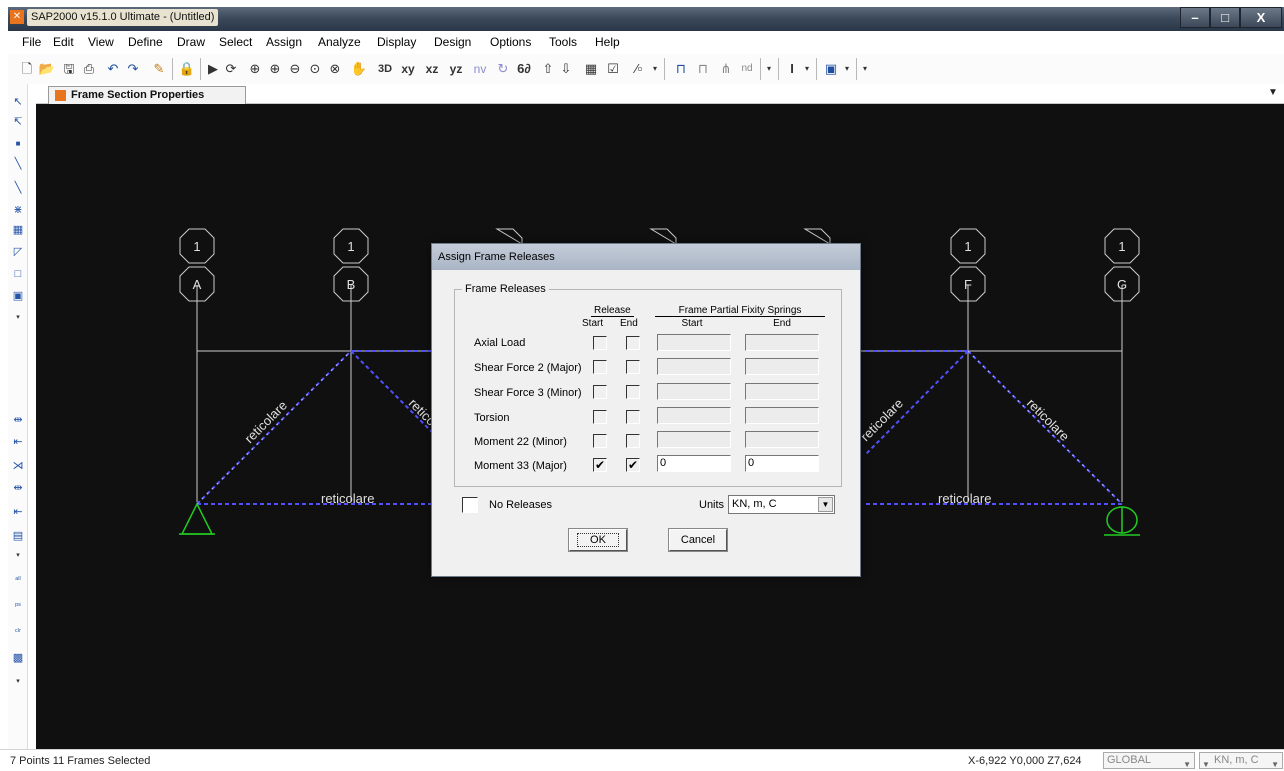 Image resolution: width=1284 pixels, height=771 pixels. What do you see at coordinates (432, 69) in the screenshot?
I see `view-xz-button: xz` at bounding box center [432, 69].